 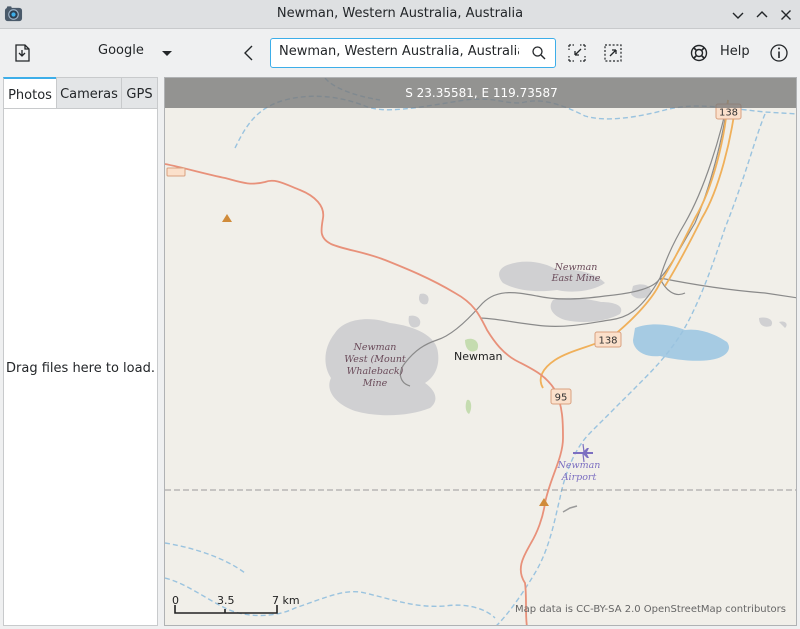 What do you see at coordinates (249, 53) in the screenshot?
I see `back-icon` at bounding box center [249, 53].